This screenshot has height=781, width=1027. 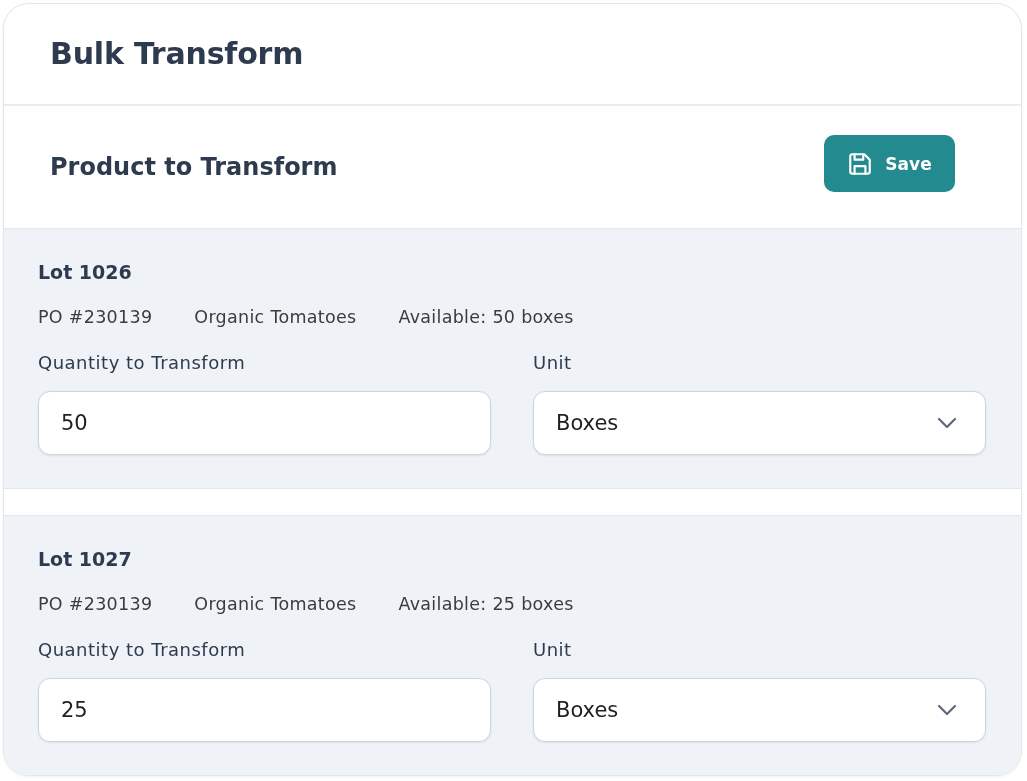 I want to click on available-quantity: Available: 50 boxes, so click(x=486, y=317).